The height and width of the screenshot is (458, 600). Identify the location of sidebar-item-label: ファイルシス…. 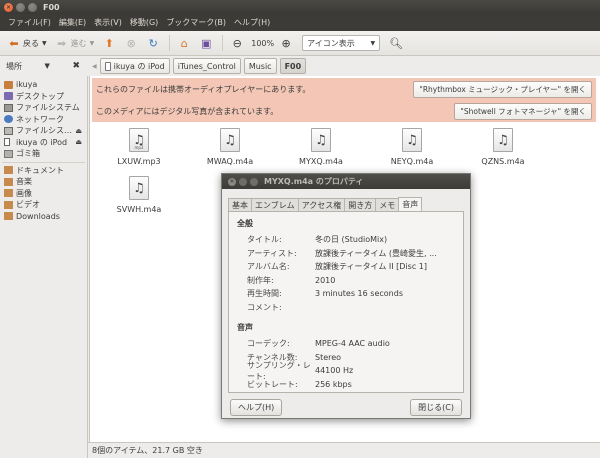
(44, 131).